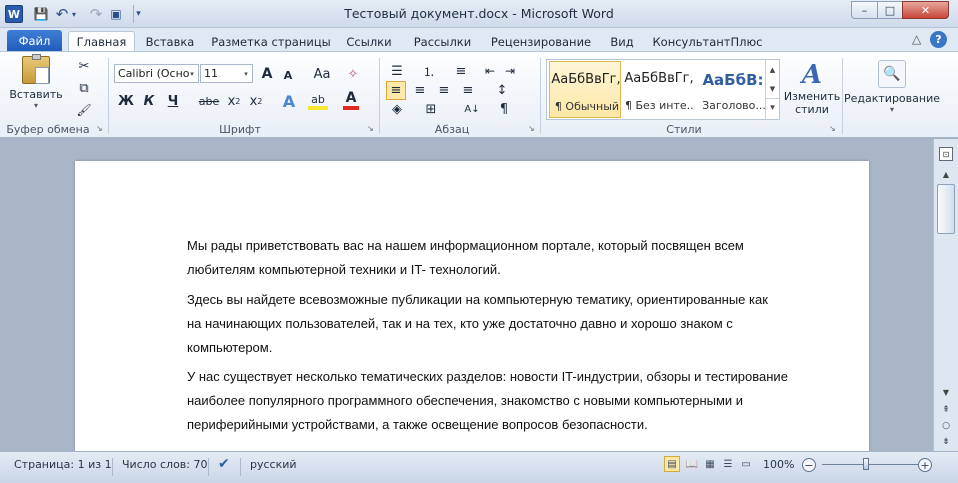  What do you see at coordinates (84, 110) in the screenshot?
I see `format-painter-icon: 🖌` at bounding box center [84, 110].